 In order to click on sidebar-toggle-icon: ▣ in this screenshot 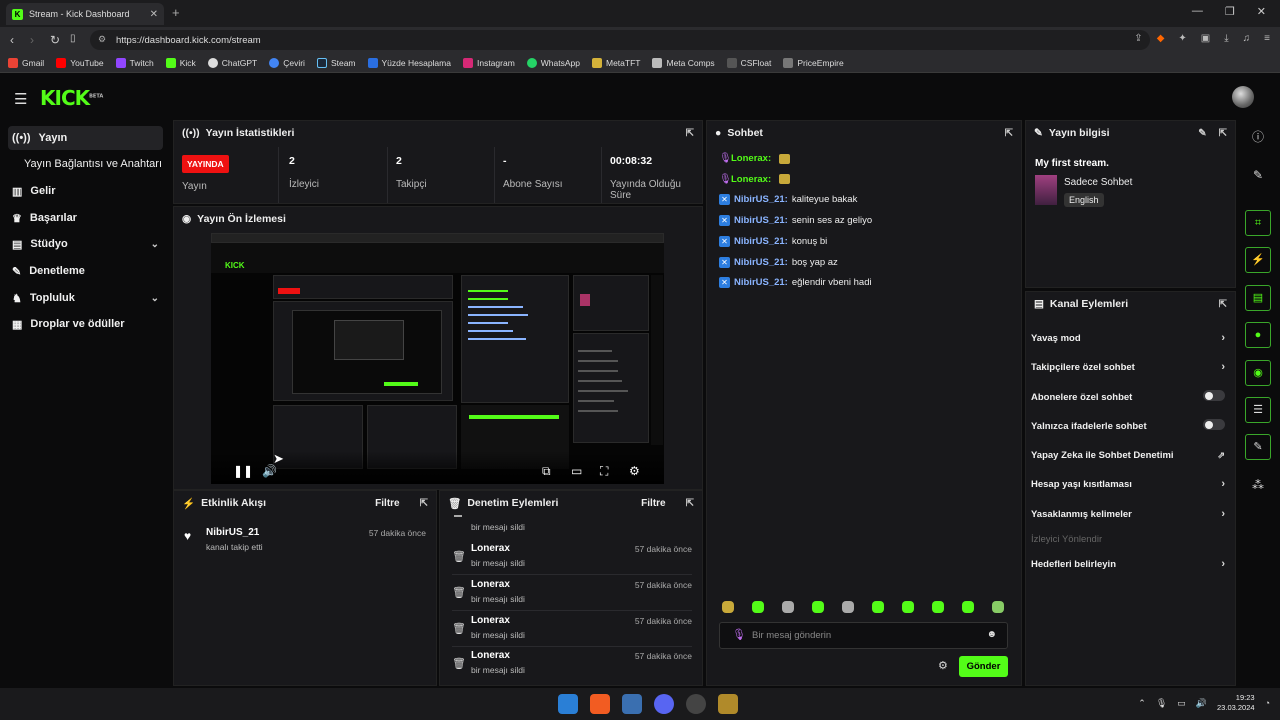, I will do `click(1205, 38)`.